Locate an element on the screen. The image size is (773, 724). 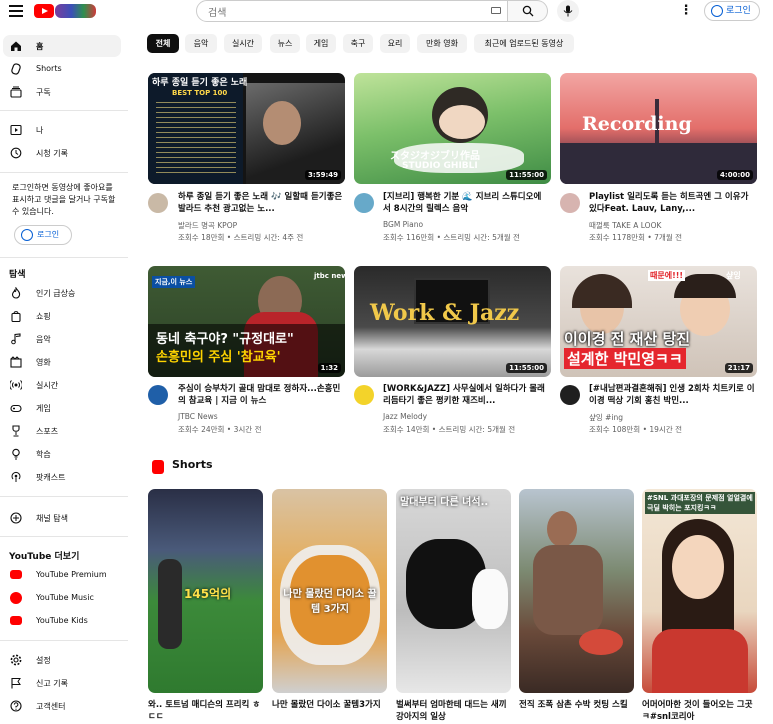
thumbnail-text: 설계한 박민영ㅋㅋ is located at coordinates (625, 358).